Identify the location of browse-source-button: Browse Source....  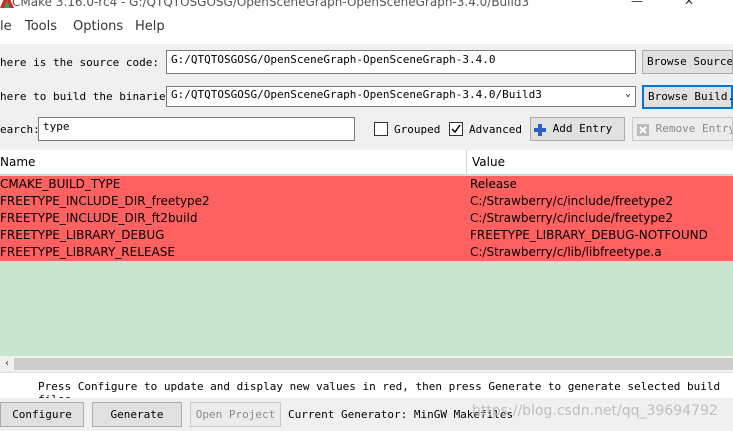
(687, 62).